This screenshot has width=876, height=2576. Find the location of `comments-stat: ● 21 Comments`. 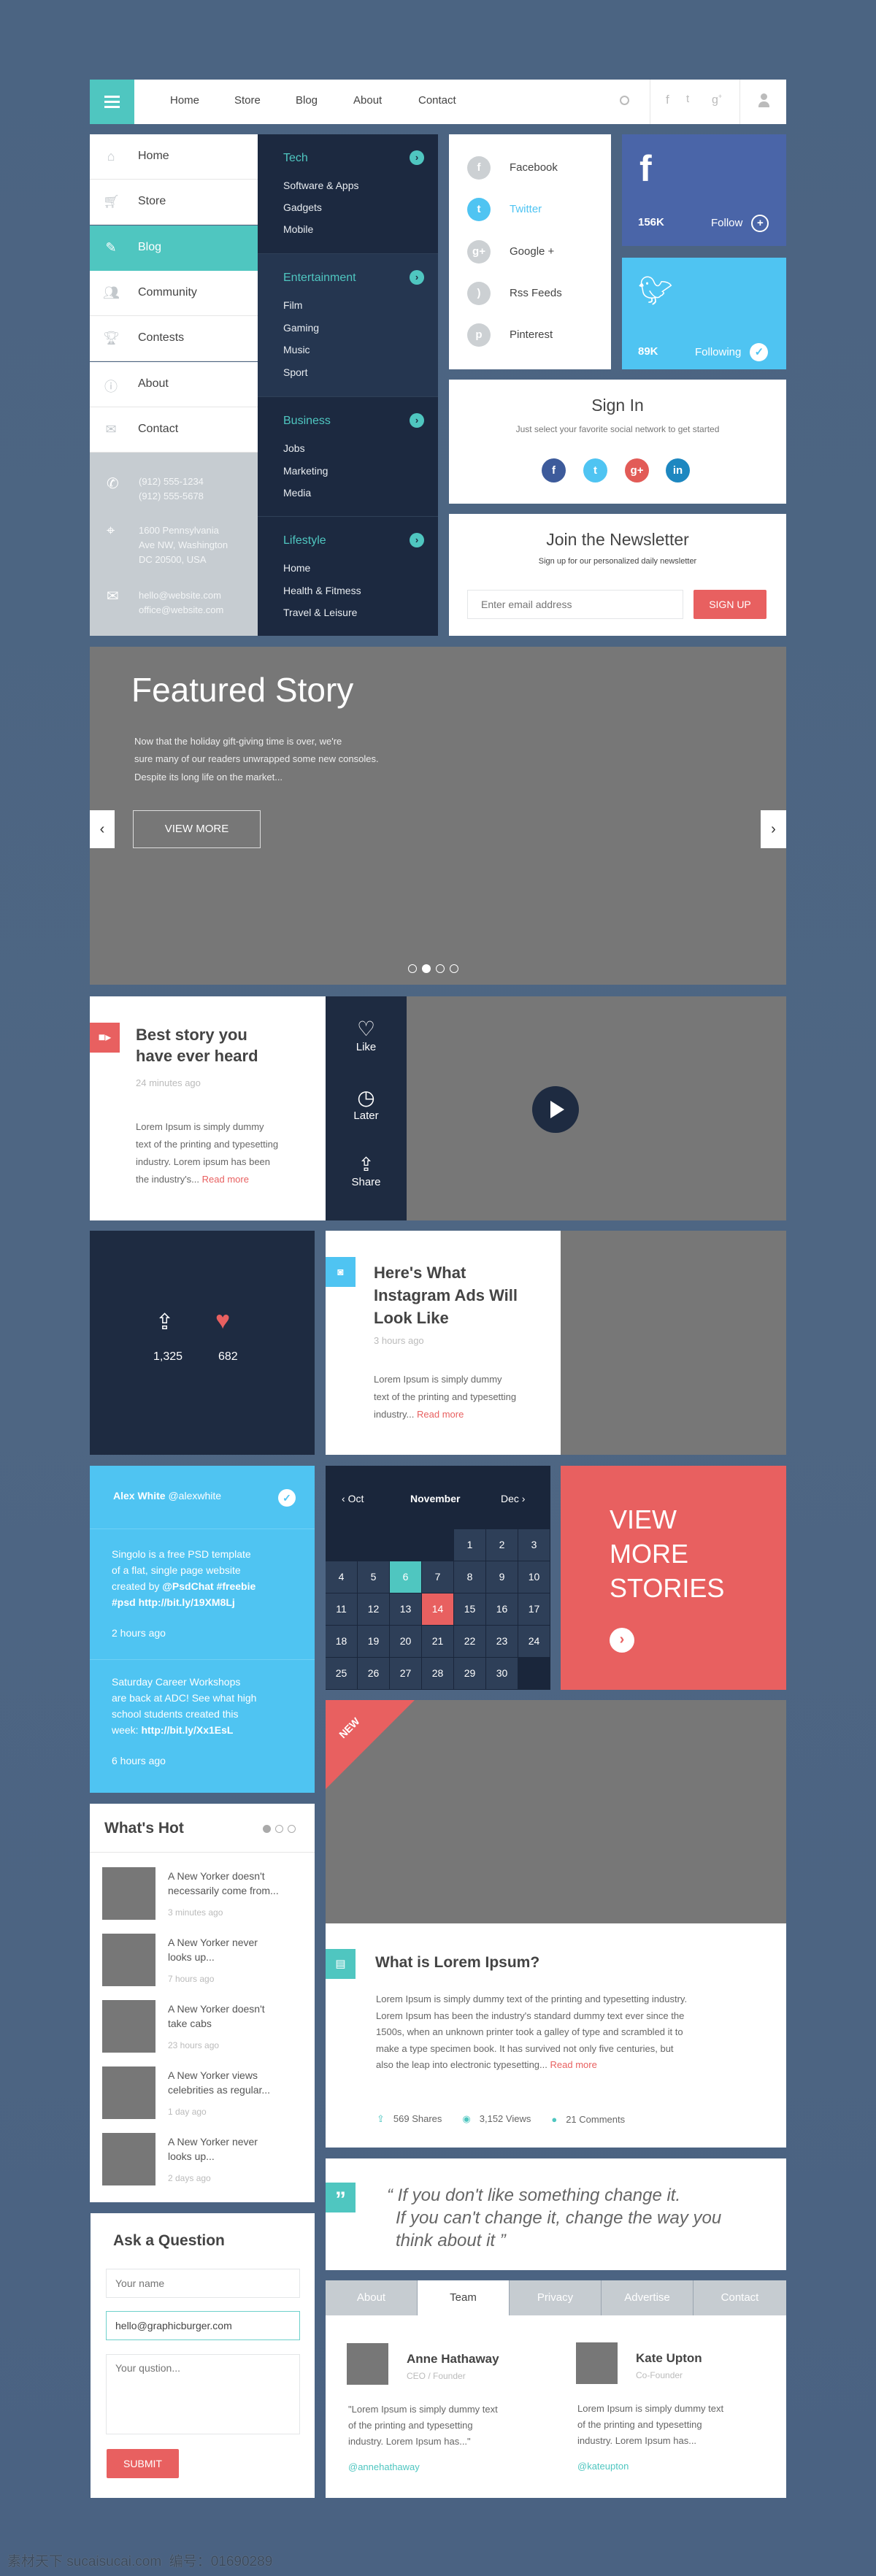

comments-stat: ● 21 Comments is located at coordinates (588, 2119).